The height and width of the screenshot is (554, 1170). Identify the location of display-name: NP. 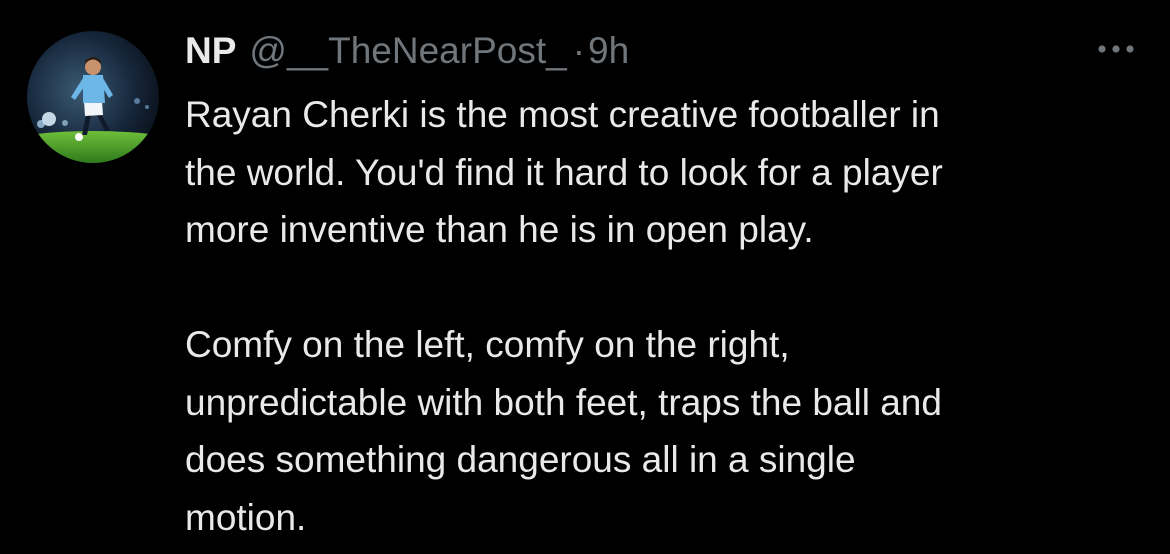
(210, 51).